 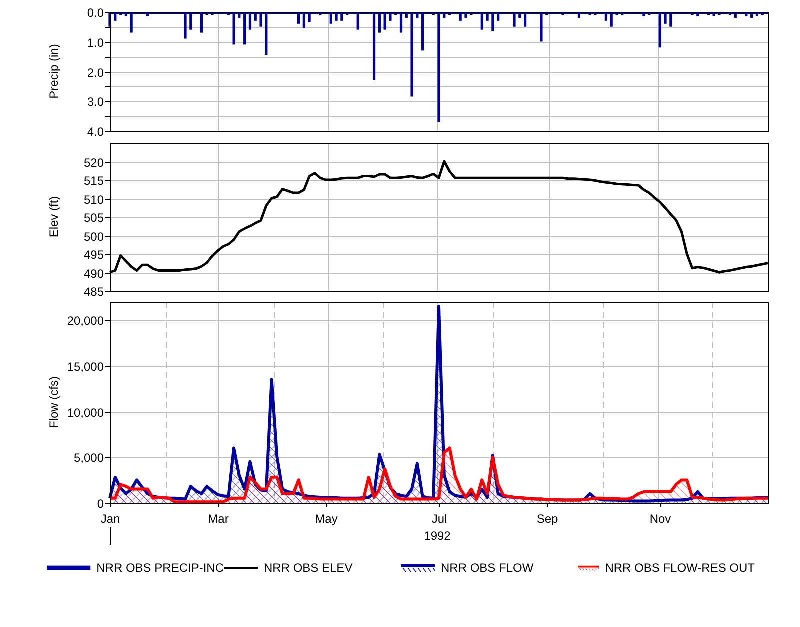 I want to click on axis-tick-label: Sep, so click(x=547, y=519).